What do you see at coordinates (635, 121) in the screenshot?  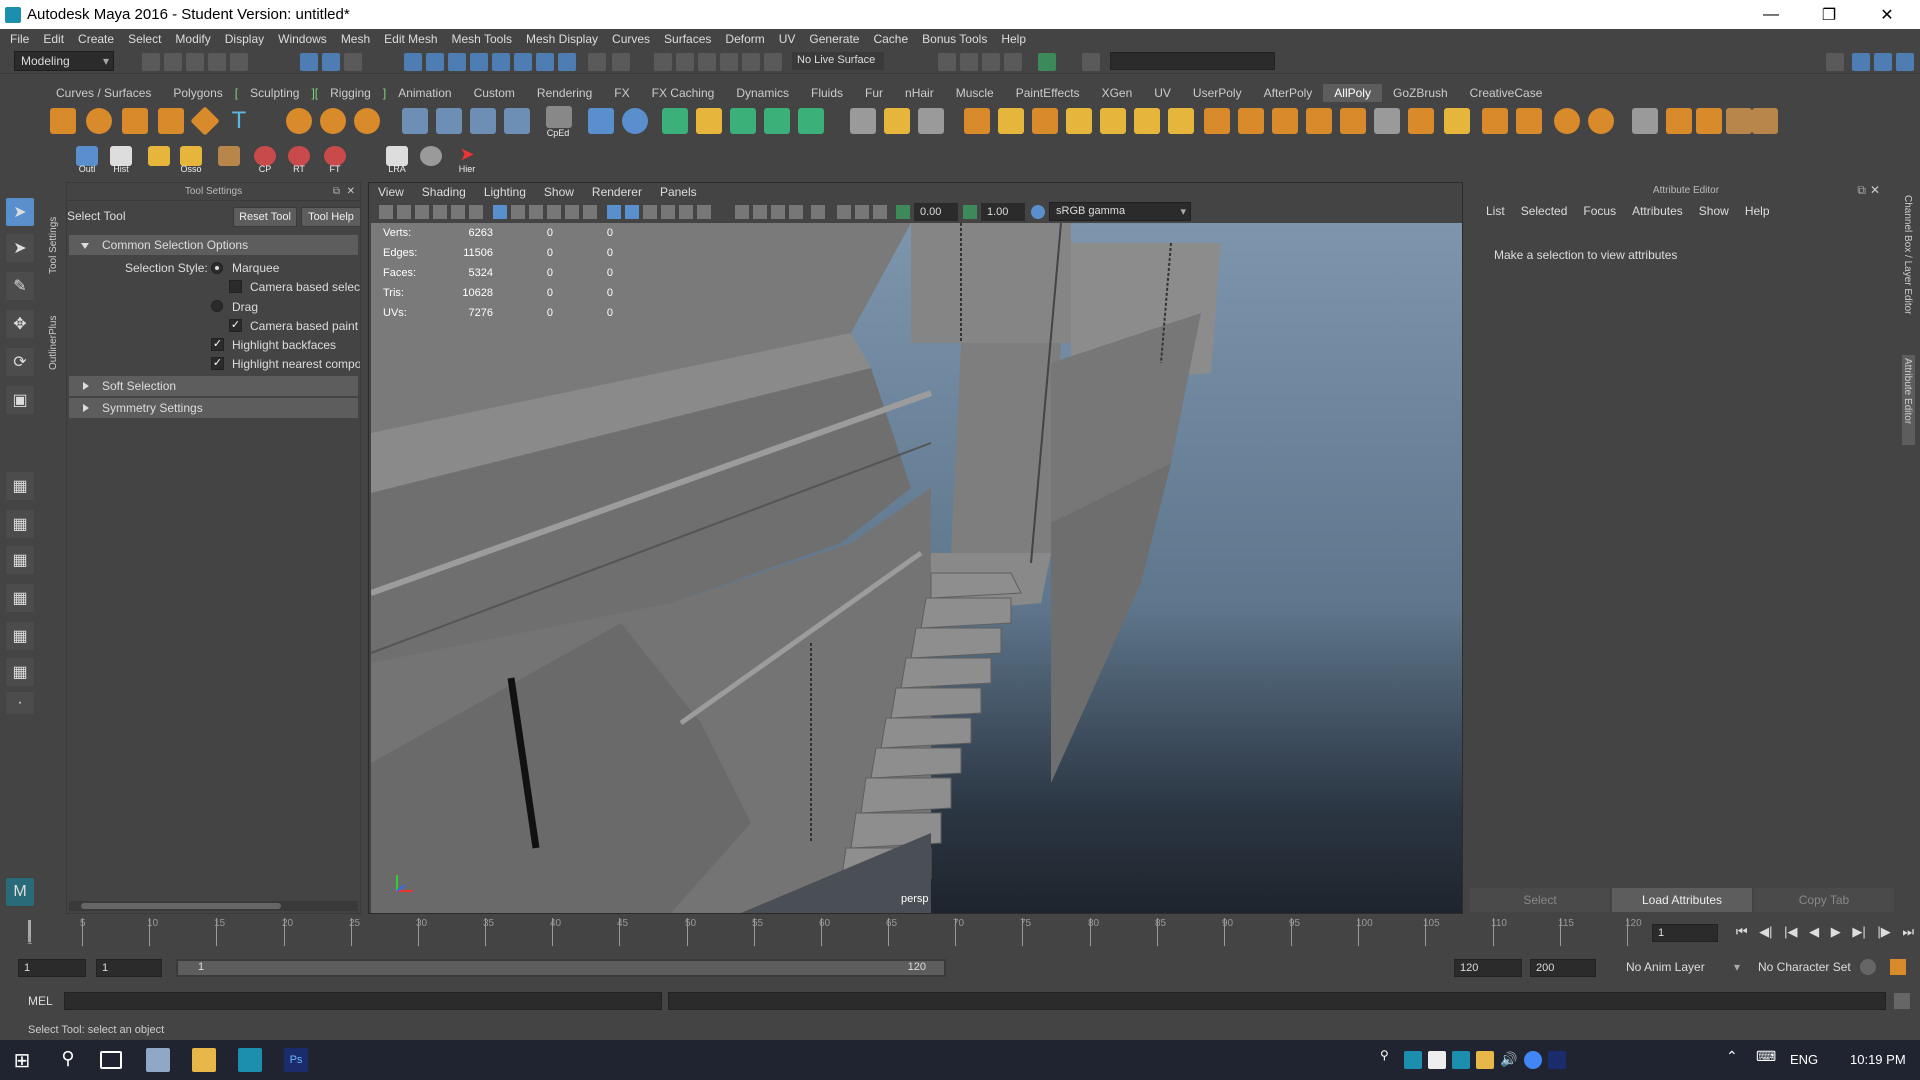 I see `pivot-icon` at bounding box center [635, 121].